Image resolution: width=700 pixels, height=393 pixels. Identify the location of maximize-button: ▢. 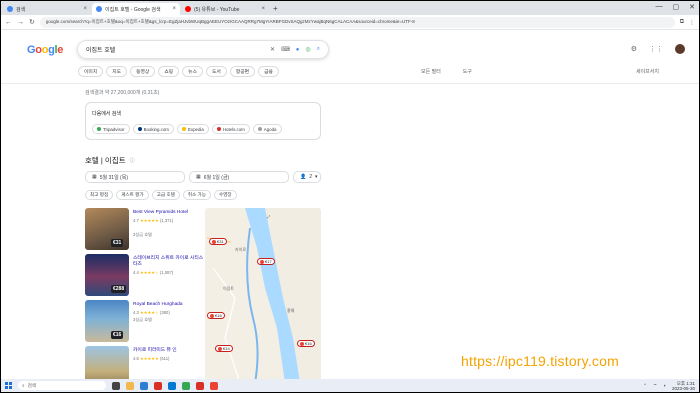
(676, 7).